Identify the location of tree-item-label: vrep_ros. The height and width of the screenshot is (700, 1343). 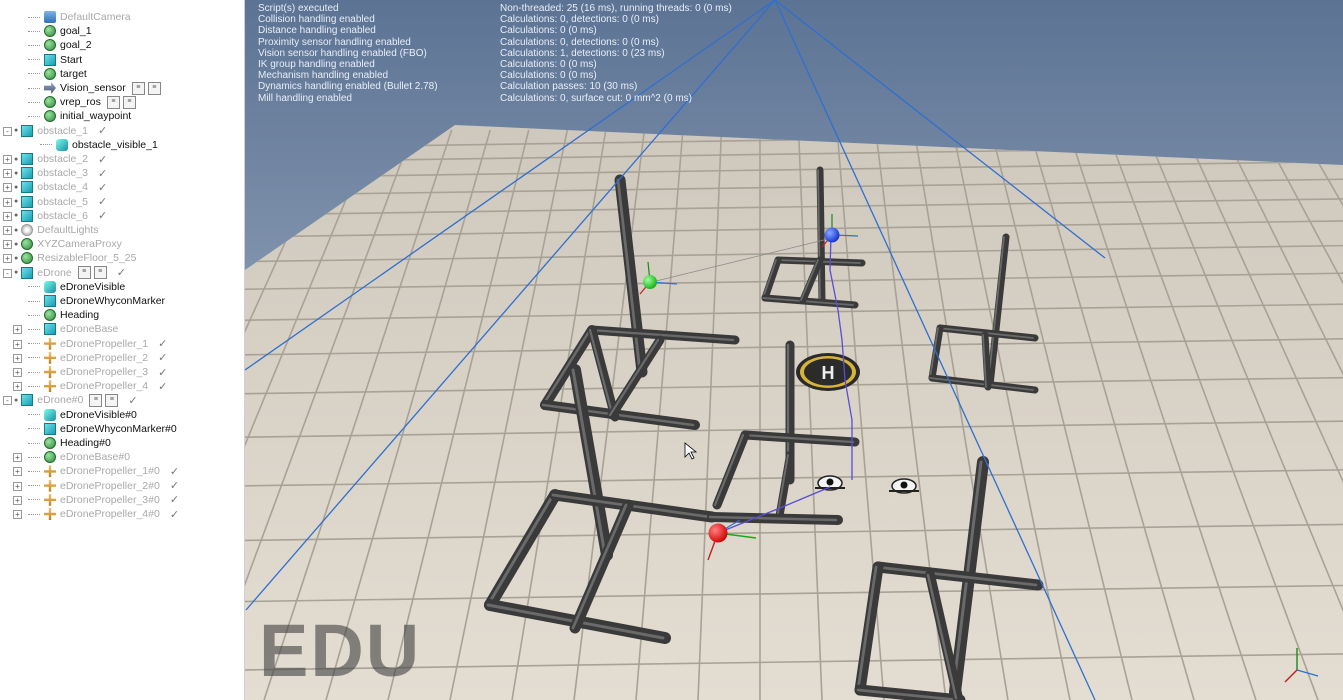
(80, 102).